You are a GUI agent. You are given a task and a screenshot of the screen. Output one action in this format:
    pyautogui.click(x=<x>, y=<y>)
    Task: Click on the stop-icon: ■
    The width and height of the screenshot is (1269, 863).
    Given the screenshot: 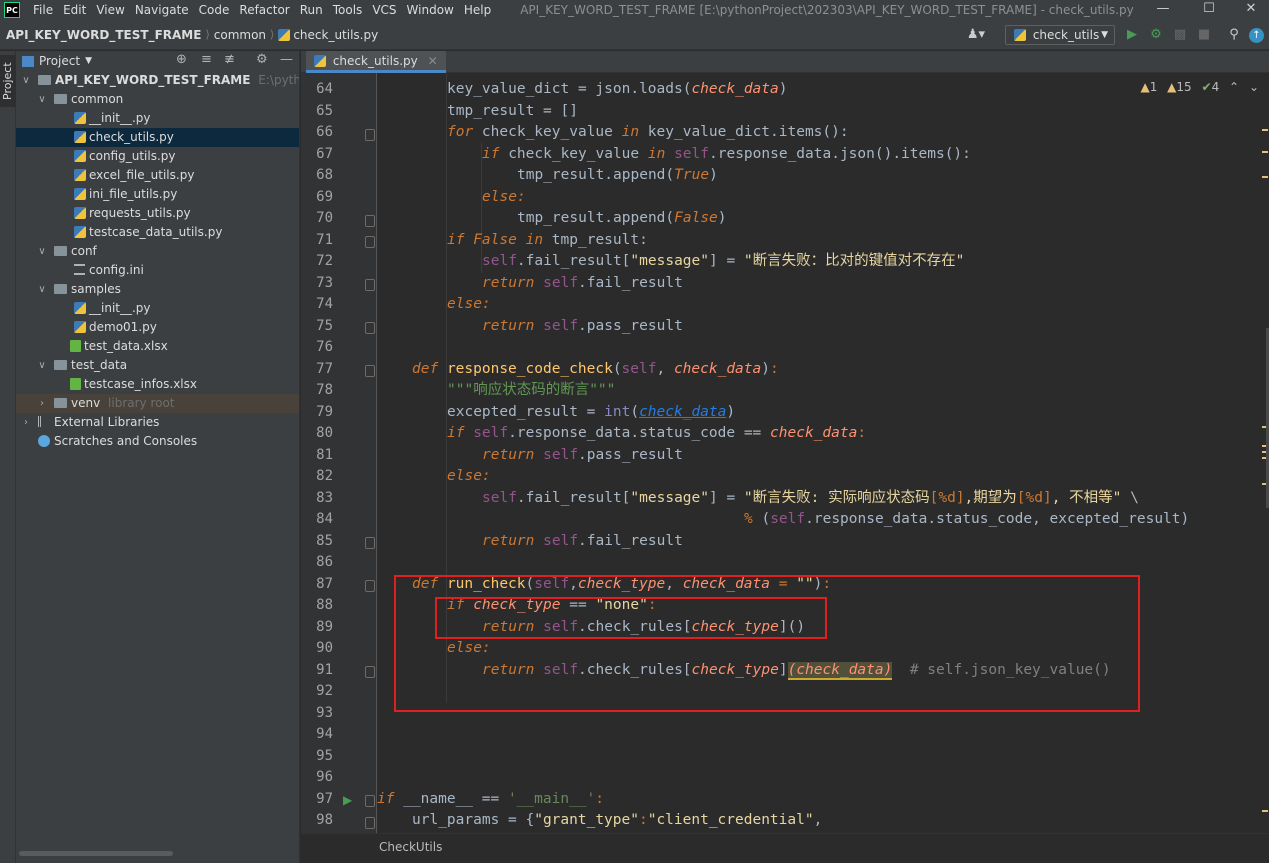 What is the action you would take?
    pyautogui.click(x=1204, y=35)
    